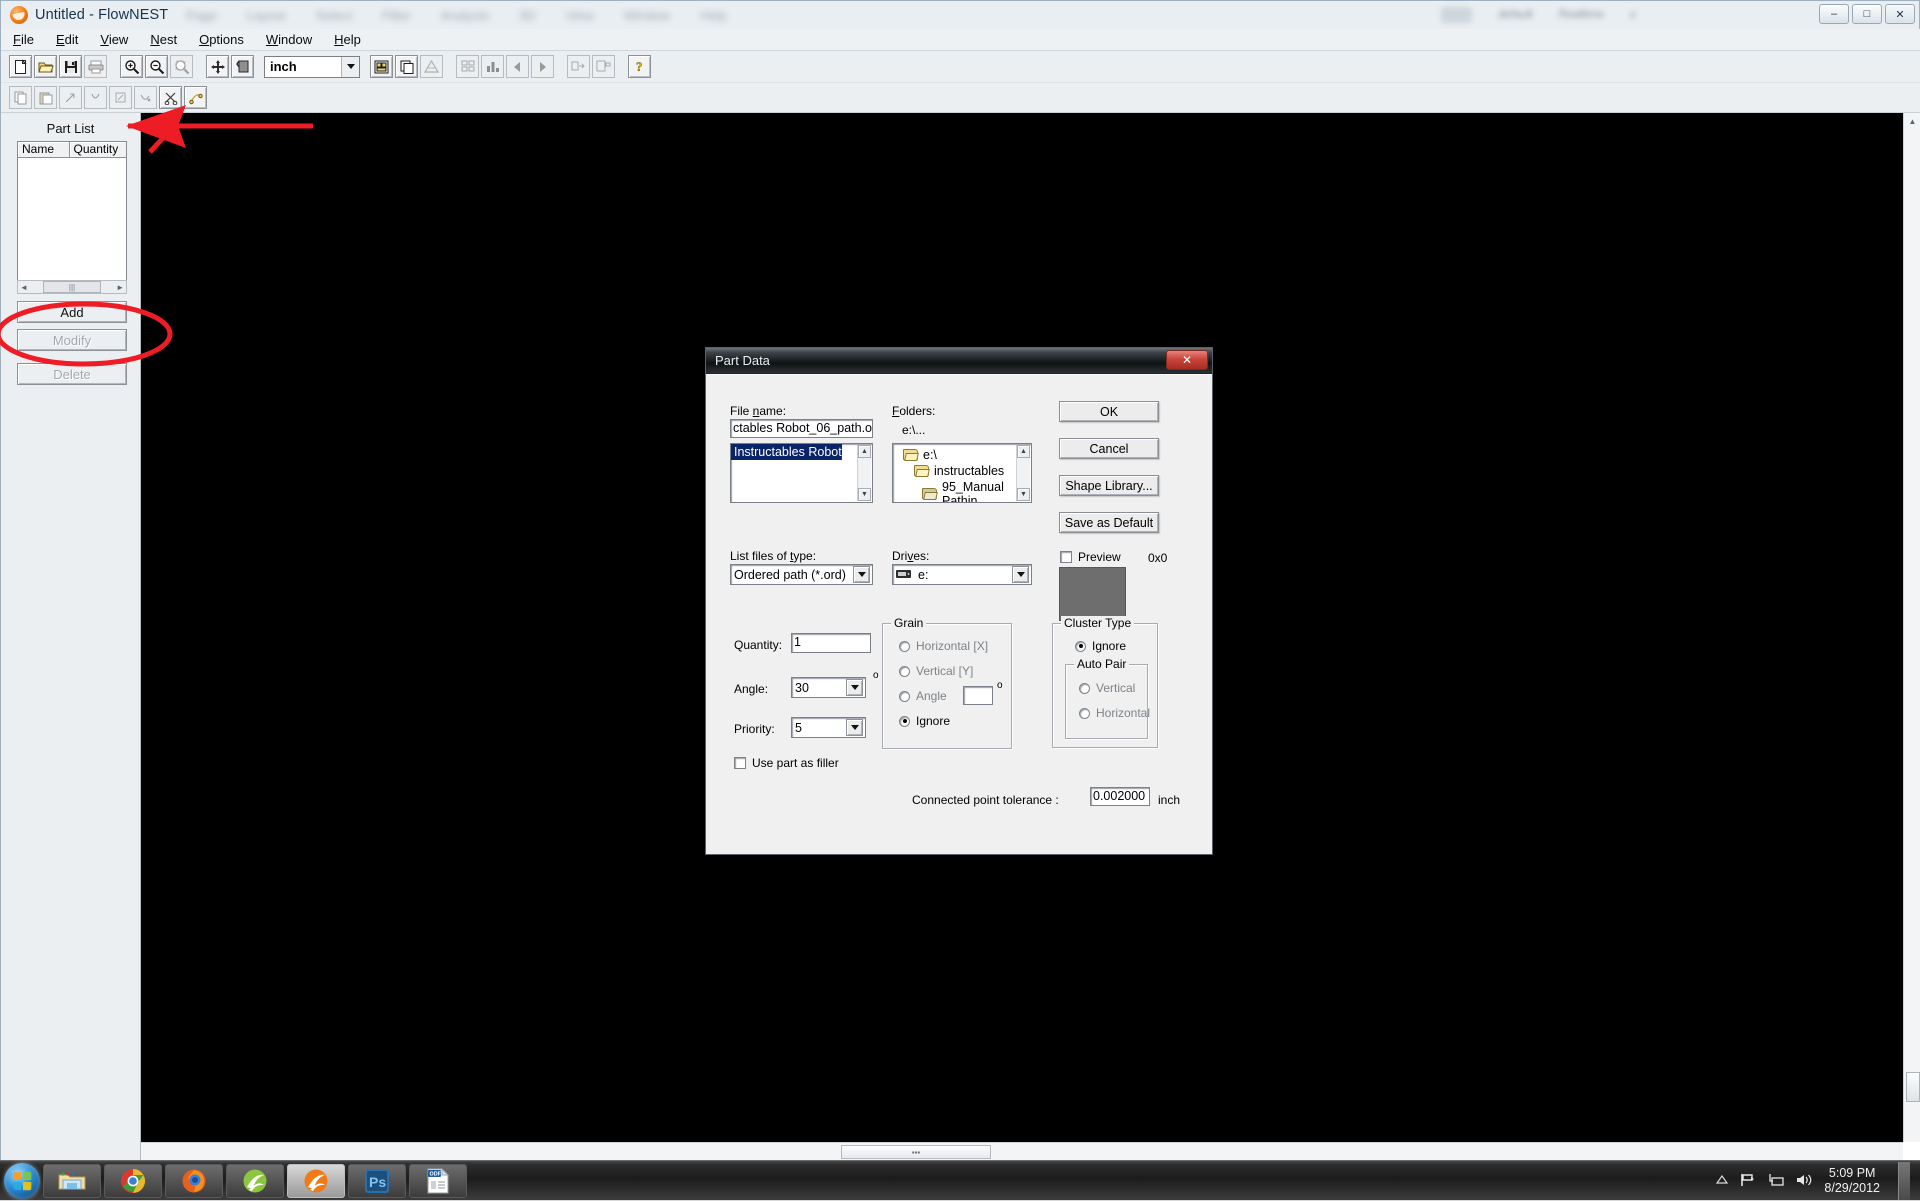 The width and height of the screenshot is (1920, 1201). I want to click on prev-icon, so click(517, 66).